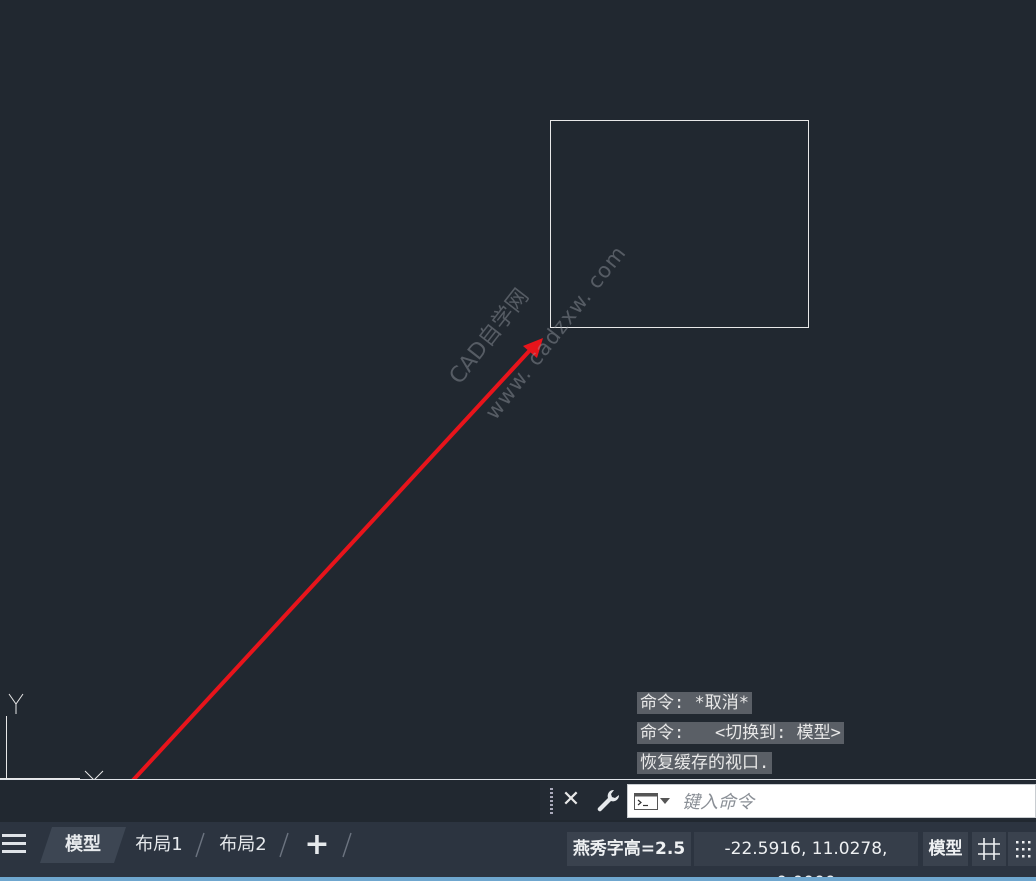 The image size is (1036, 881). What do you see at coordinates (608, 801) in the screenshot?
I see `wrench-icon` at bounding box center [608, 801].